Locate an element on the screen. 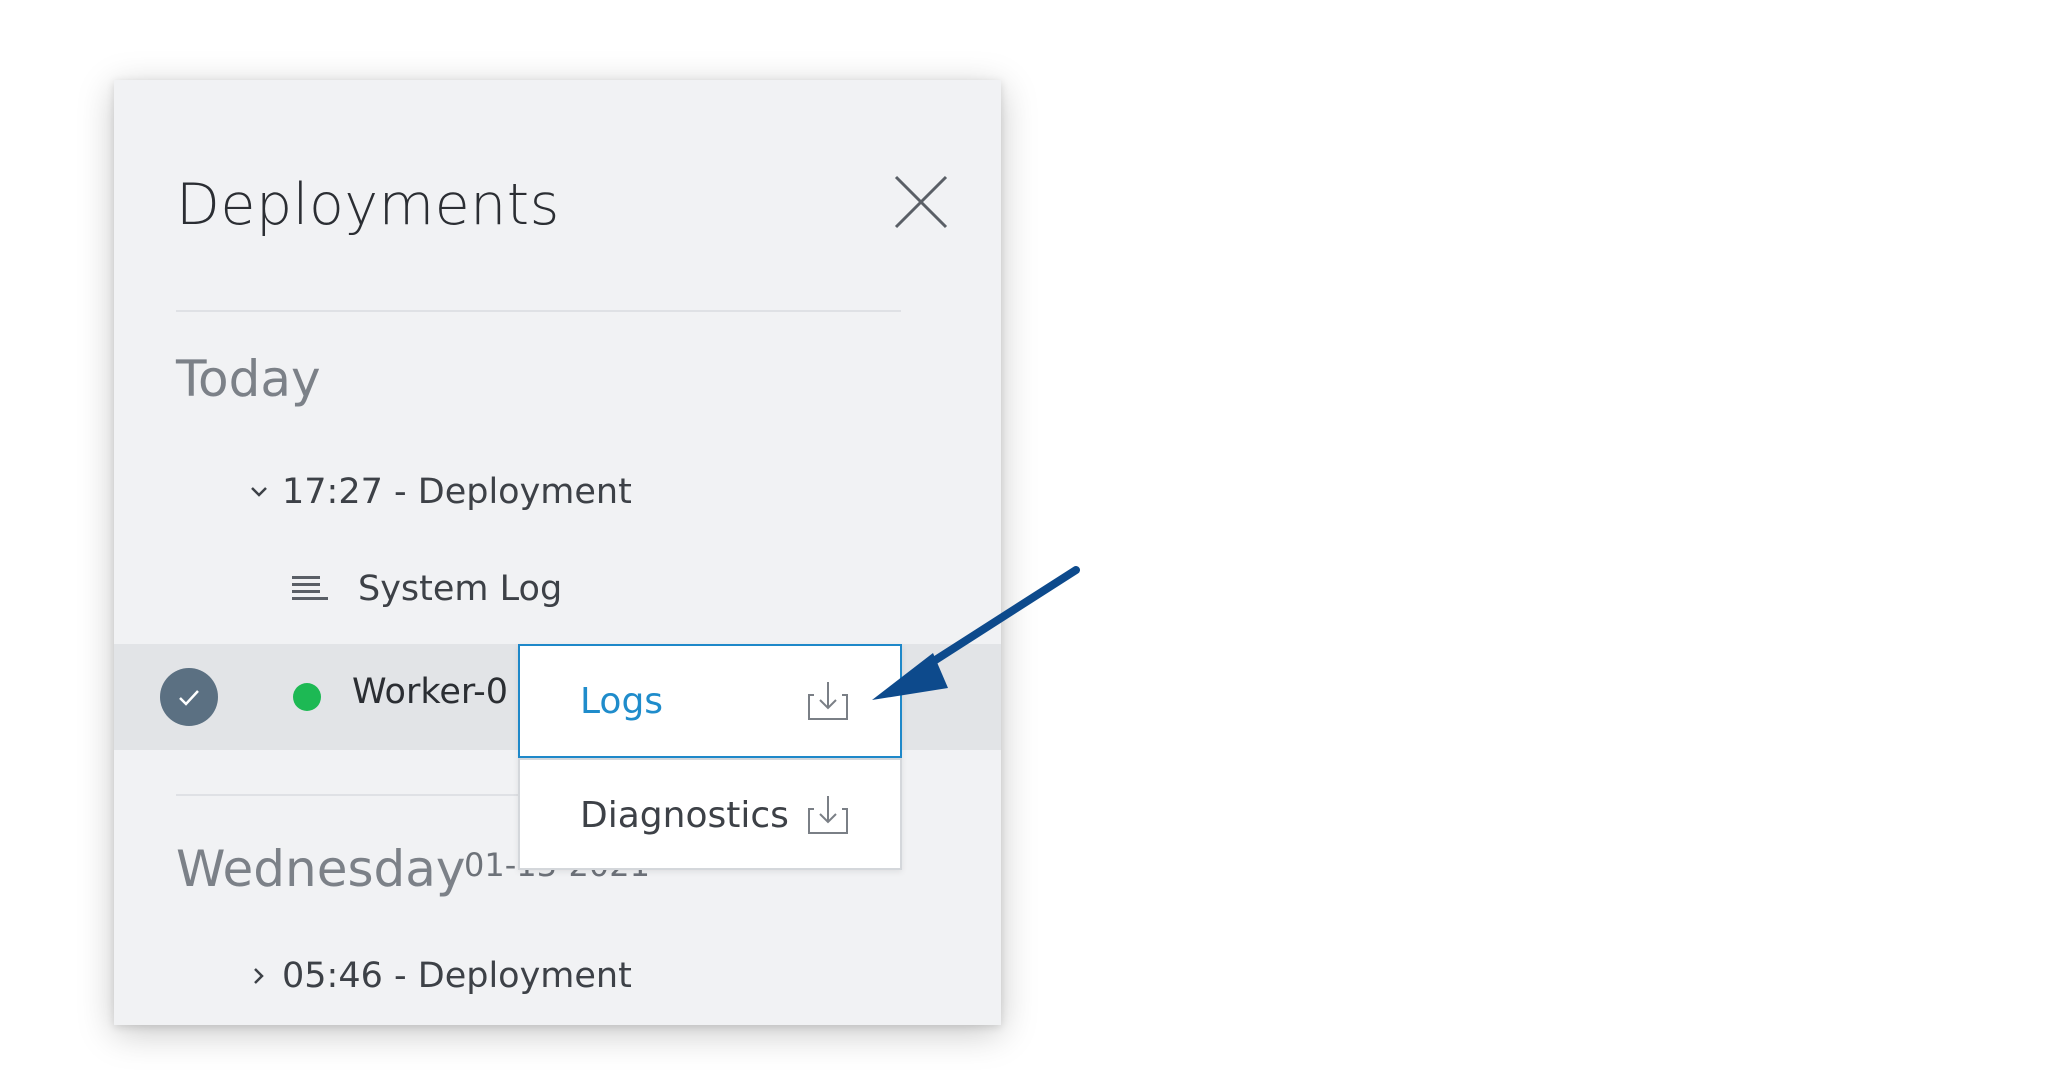 The image size is (2048, 1074). menu-item-label: Diagnostics is located at coordinates (684, 815).